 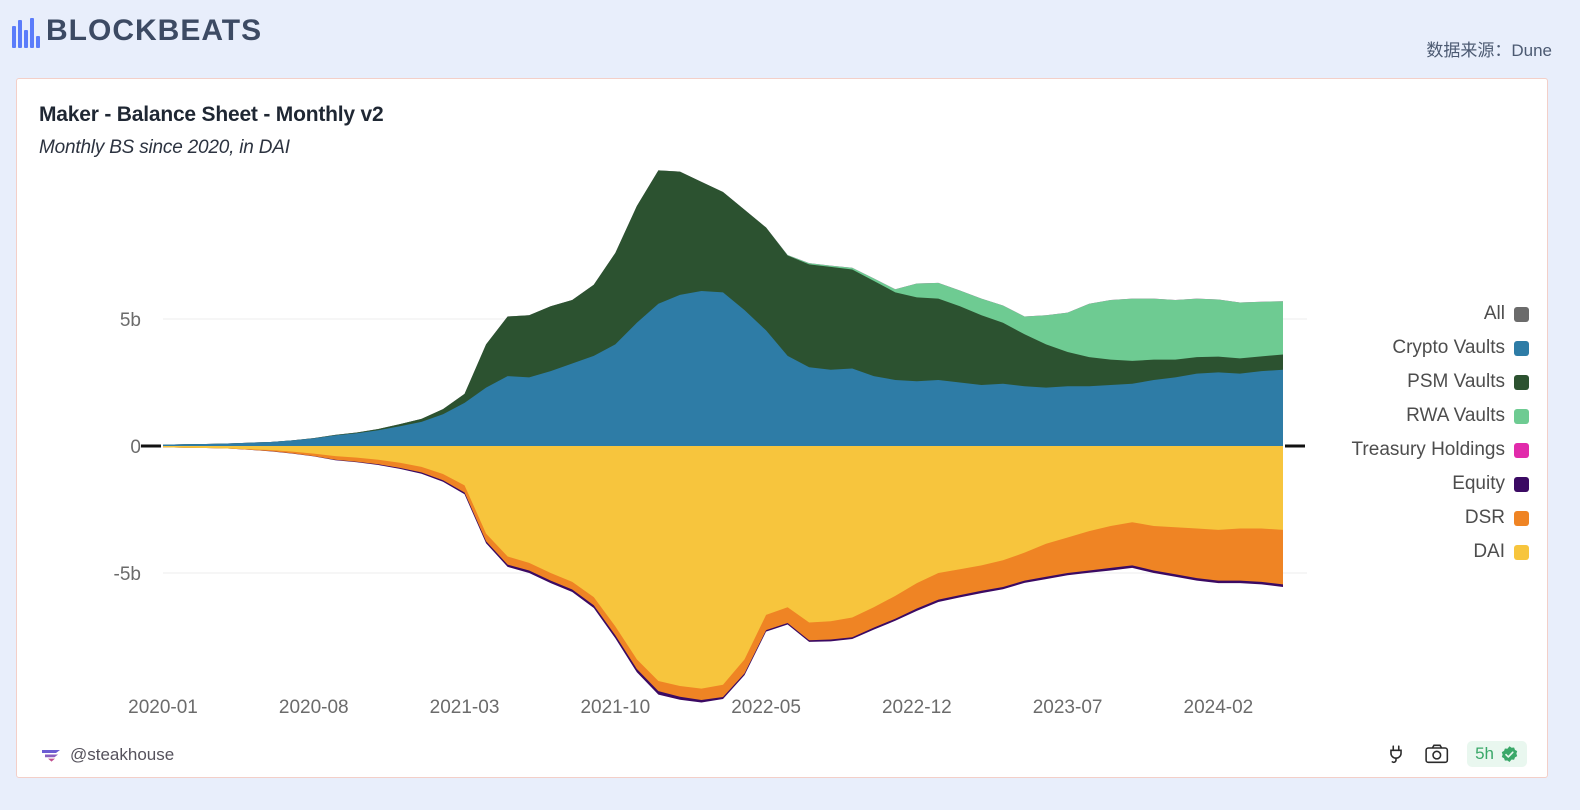 What do you see at coordinates (1068, 707) in the screenshot?
I see `x-axis-tick-label: 2023-07` at bounding box center [1068, 707].